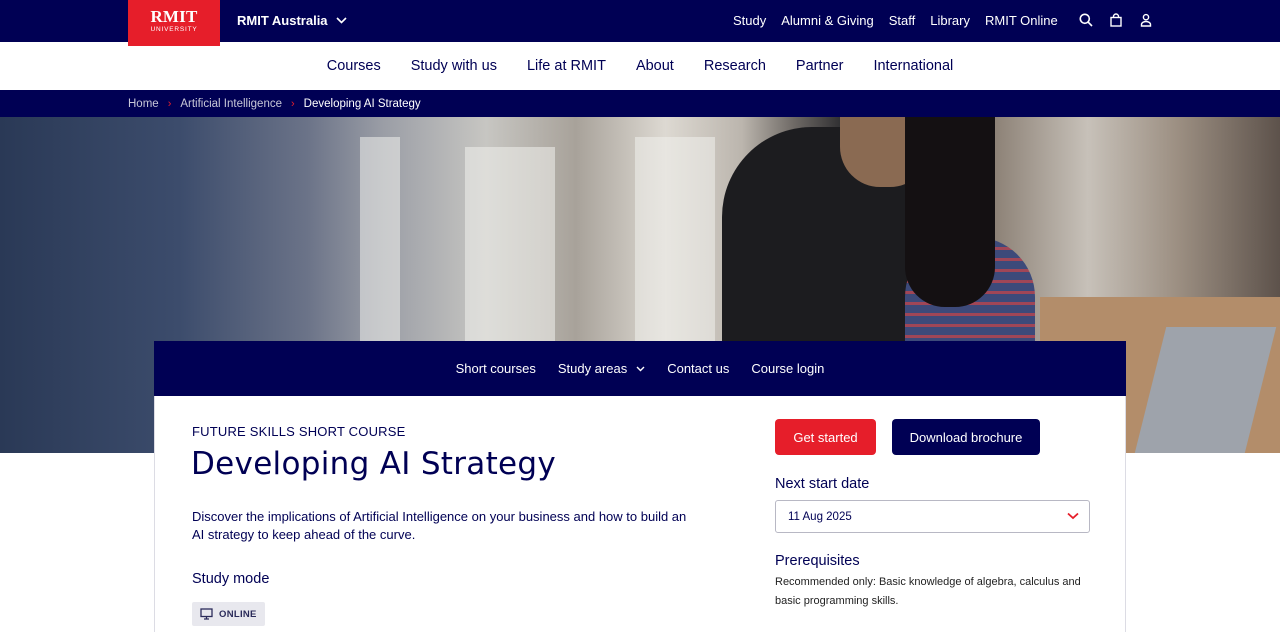  Describe the element at coordinates (374, 464) in the screenshot. I see `page-title: Developing AI Strategy` at that location.